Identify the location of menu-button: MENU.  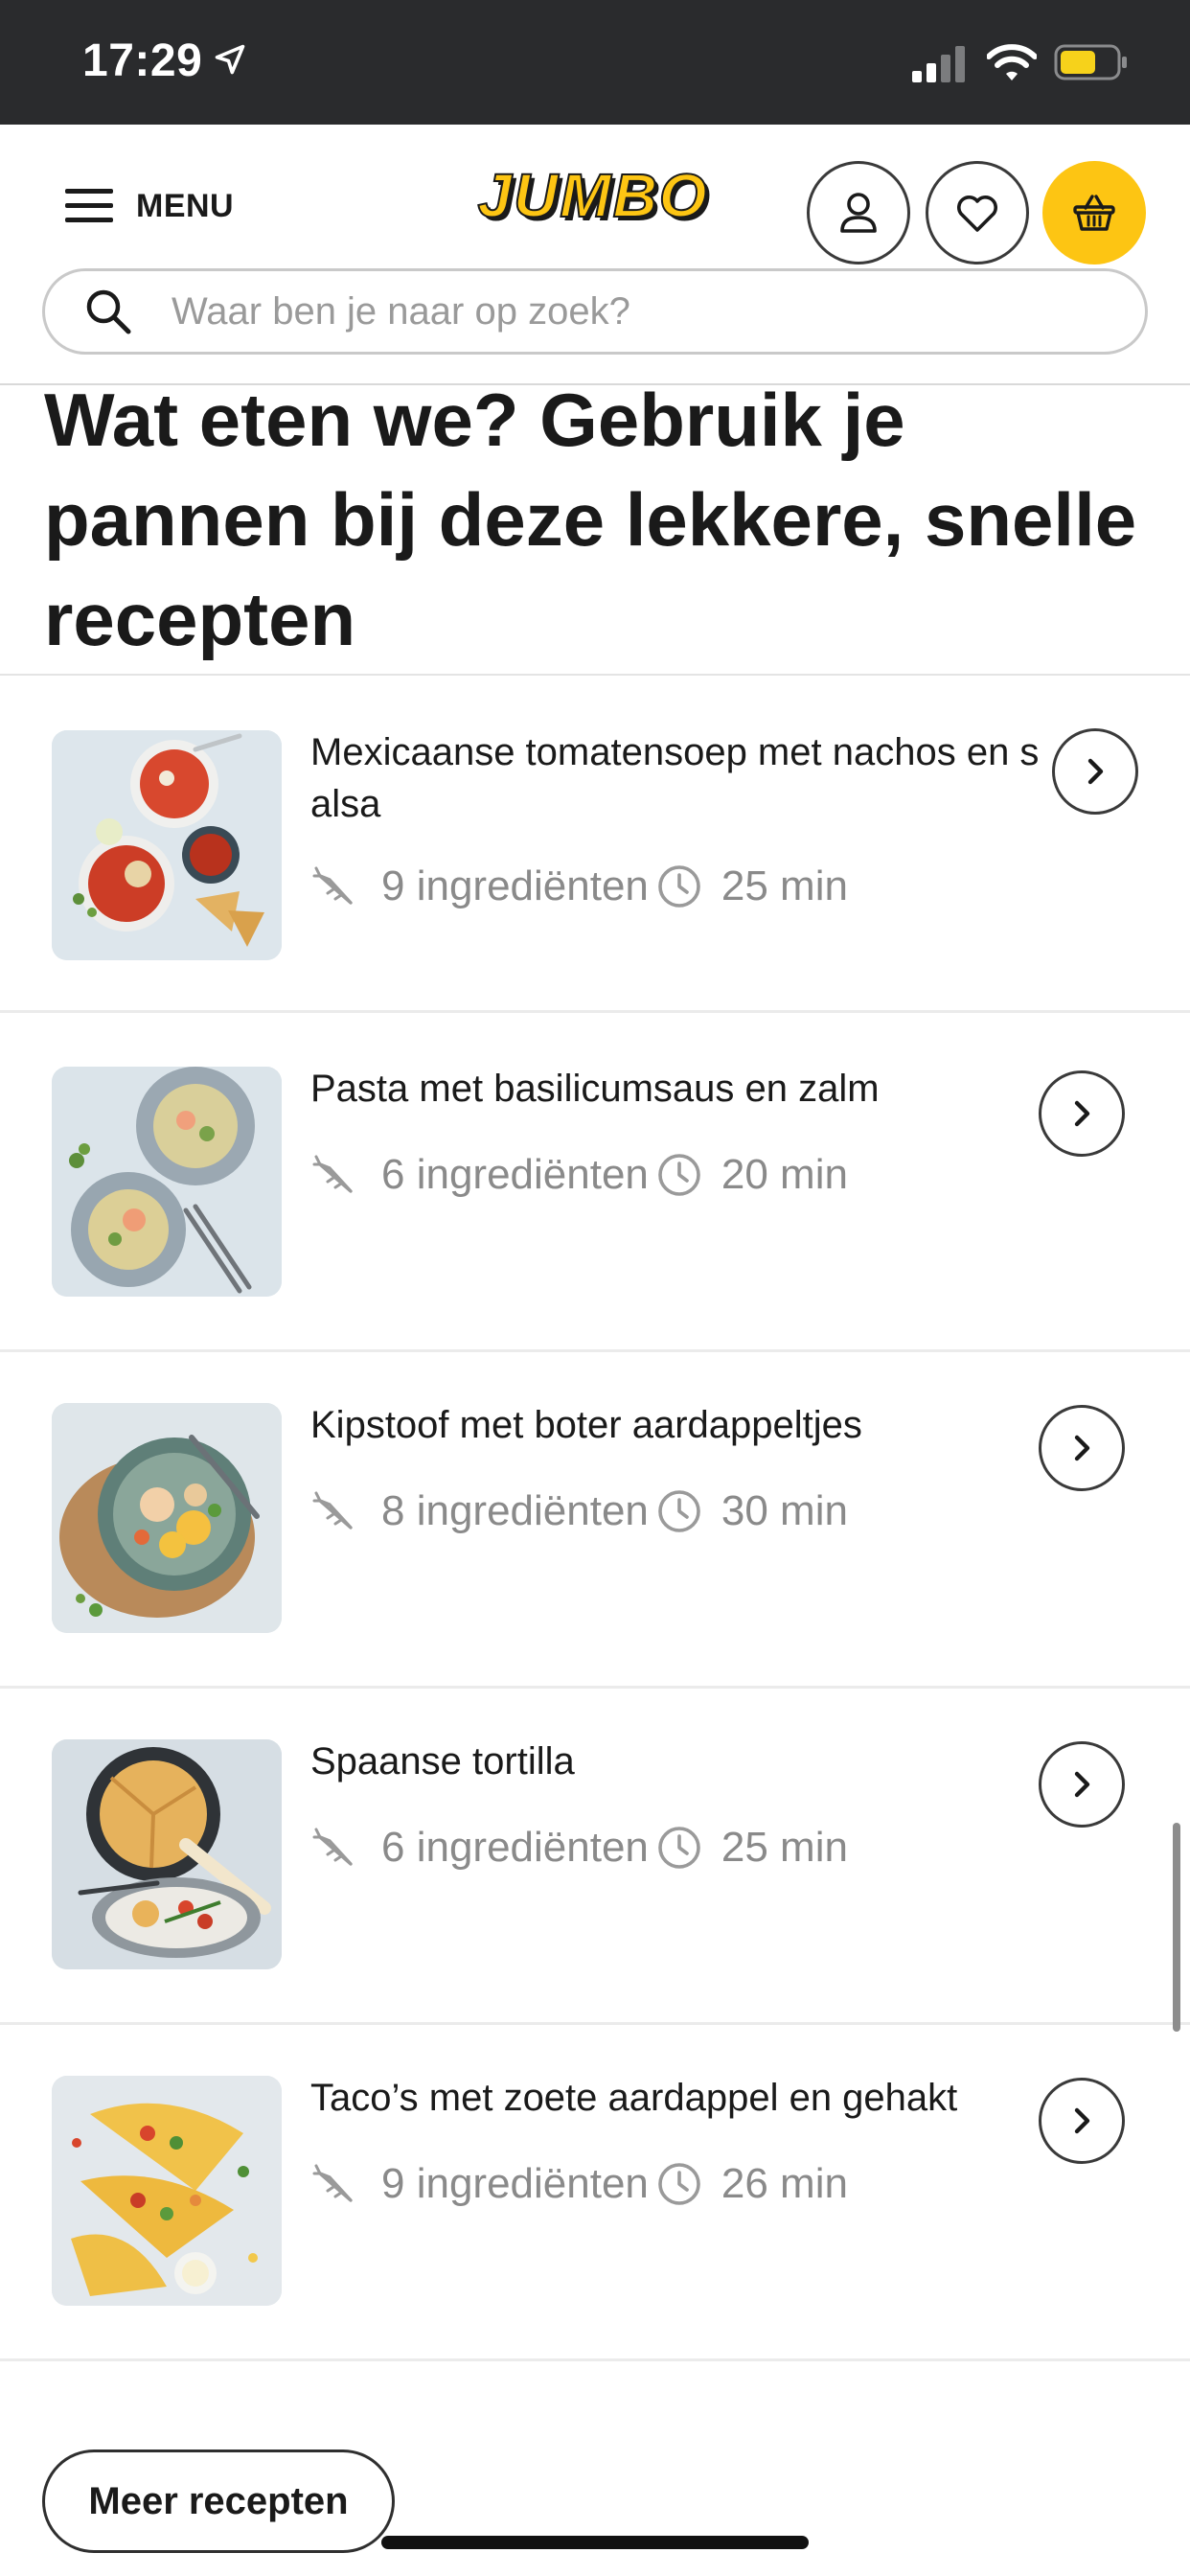
(148, 206).